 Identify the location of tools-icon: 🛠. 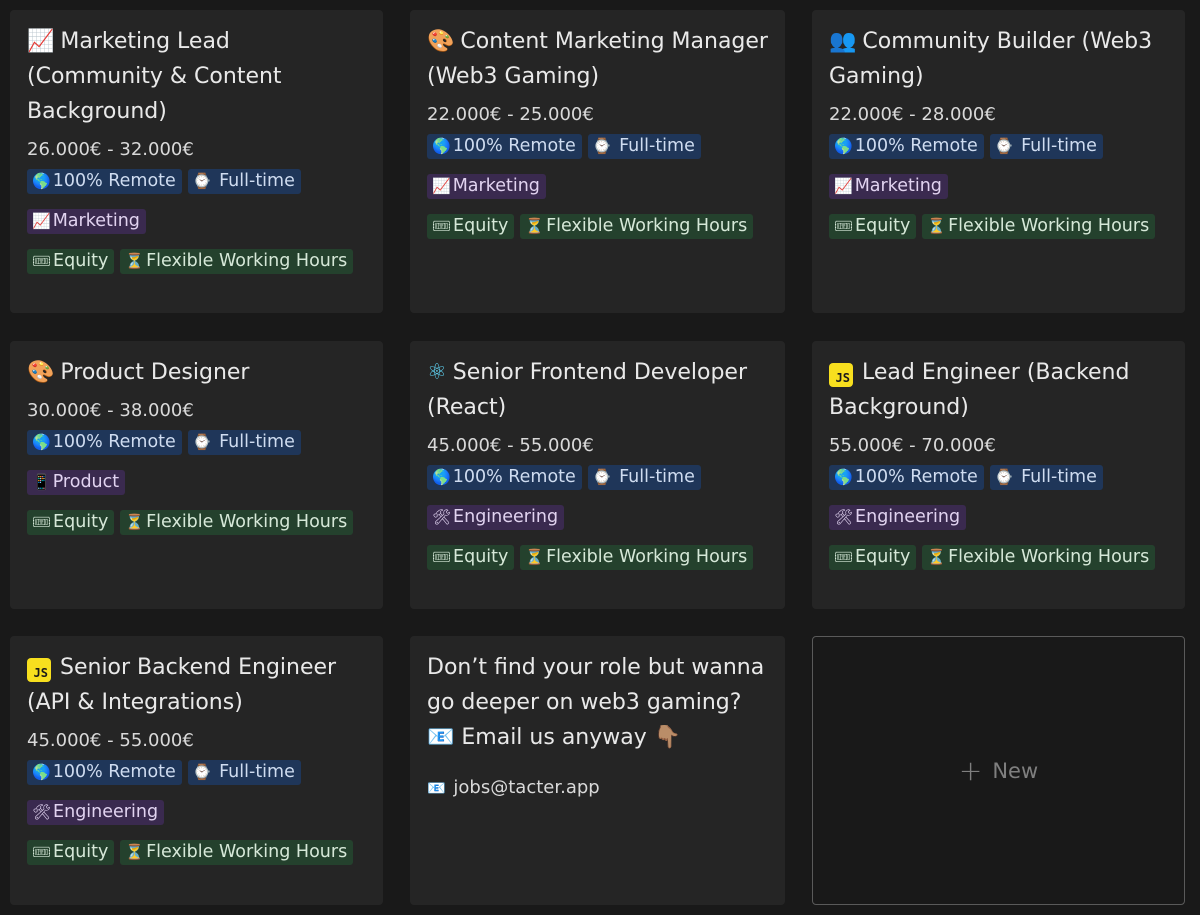
(844, 517).